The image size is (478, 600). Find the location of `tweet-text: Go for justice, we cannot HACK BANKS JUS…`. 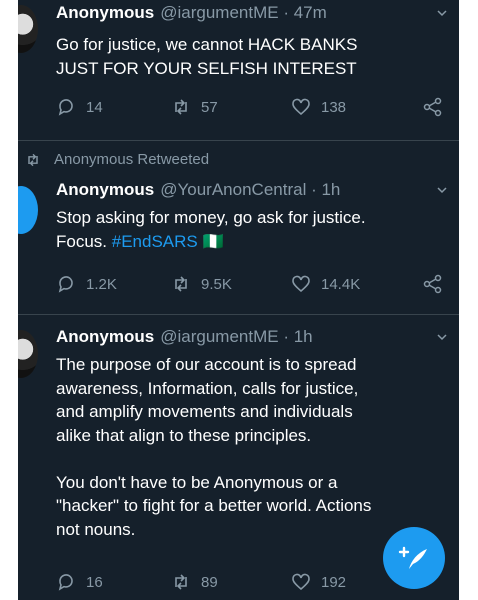

tweet-text: Go for justice, we cannot HACK BANKS JUS… is located at coordinates (246, 56).